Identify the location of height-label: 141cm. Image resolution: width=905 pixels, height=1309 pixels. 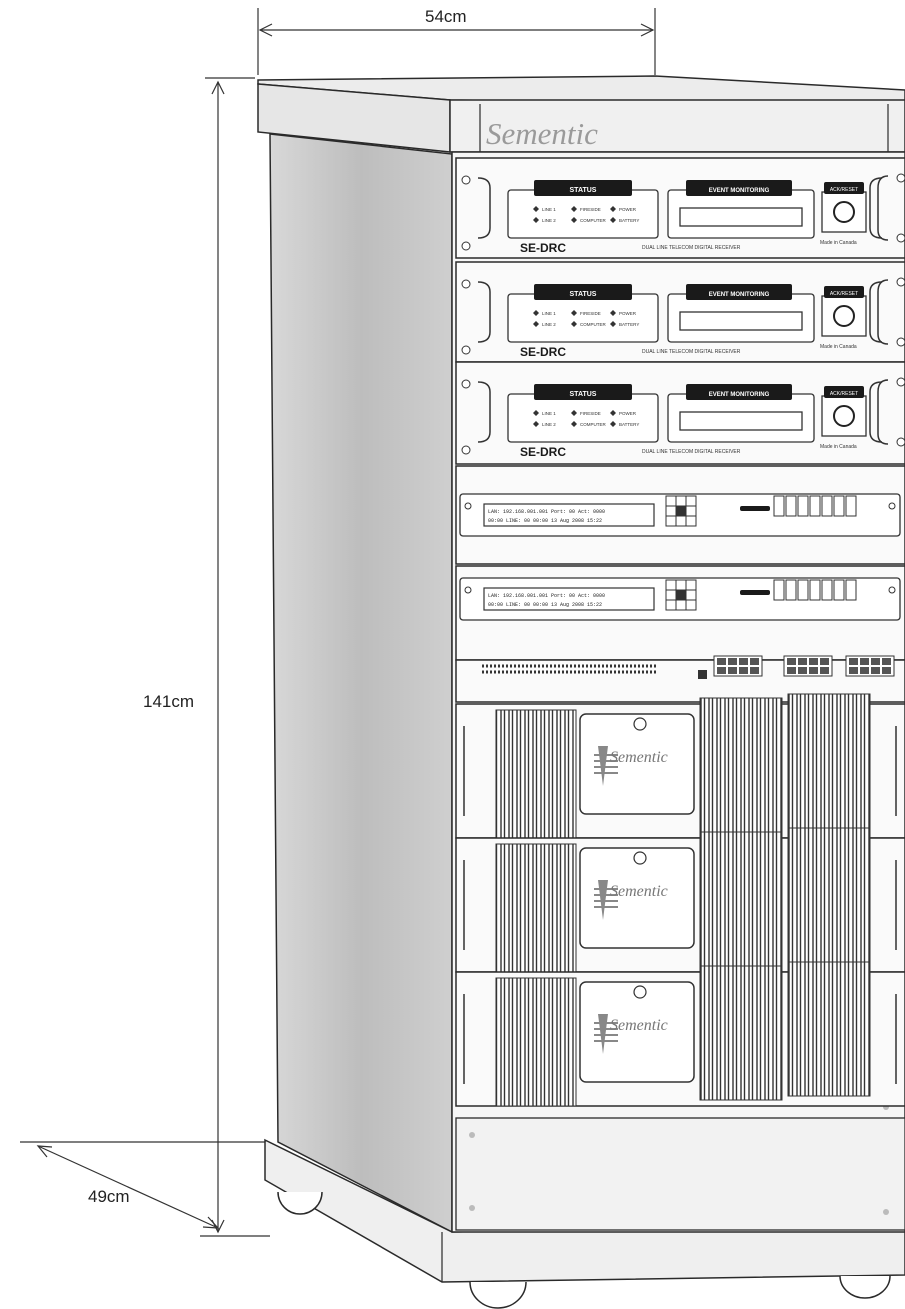
(168, 701).